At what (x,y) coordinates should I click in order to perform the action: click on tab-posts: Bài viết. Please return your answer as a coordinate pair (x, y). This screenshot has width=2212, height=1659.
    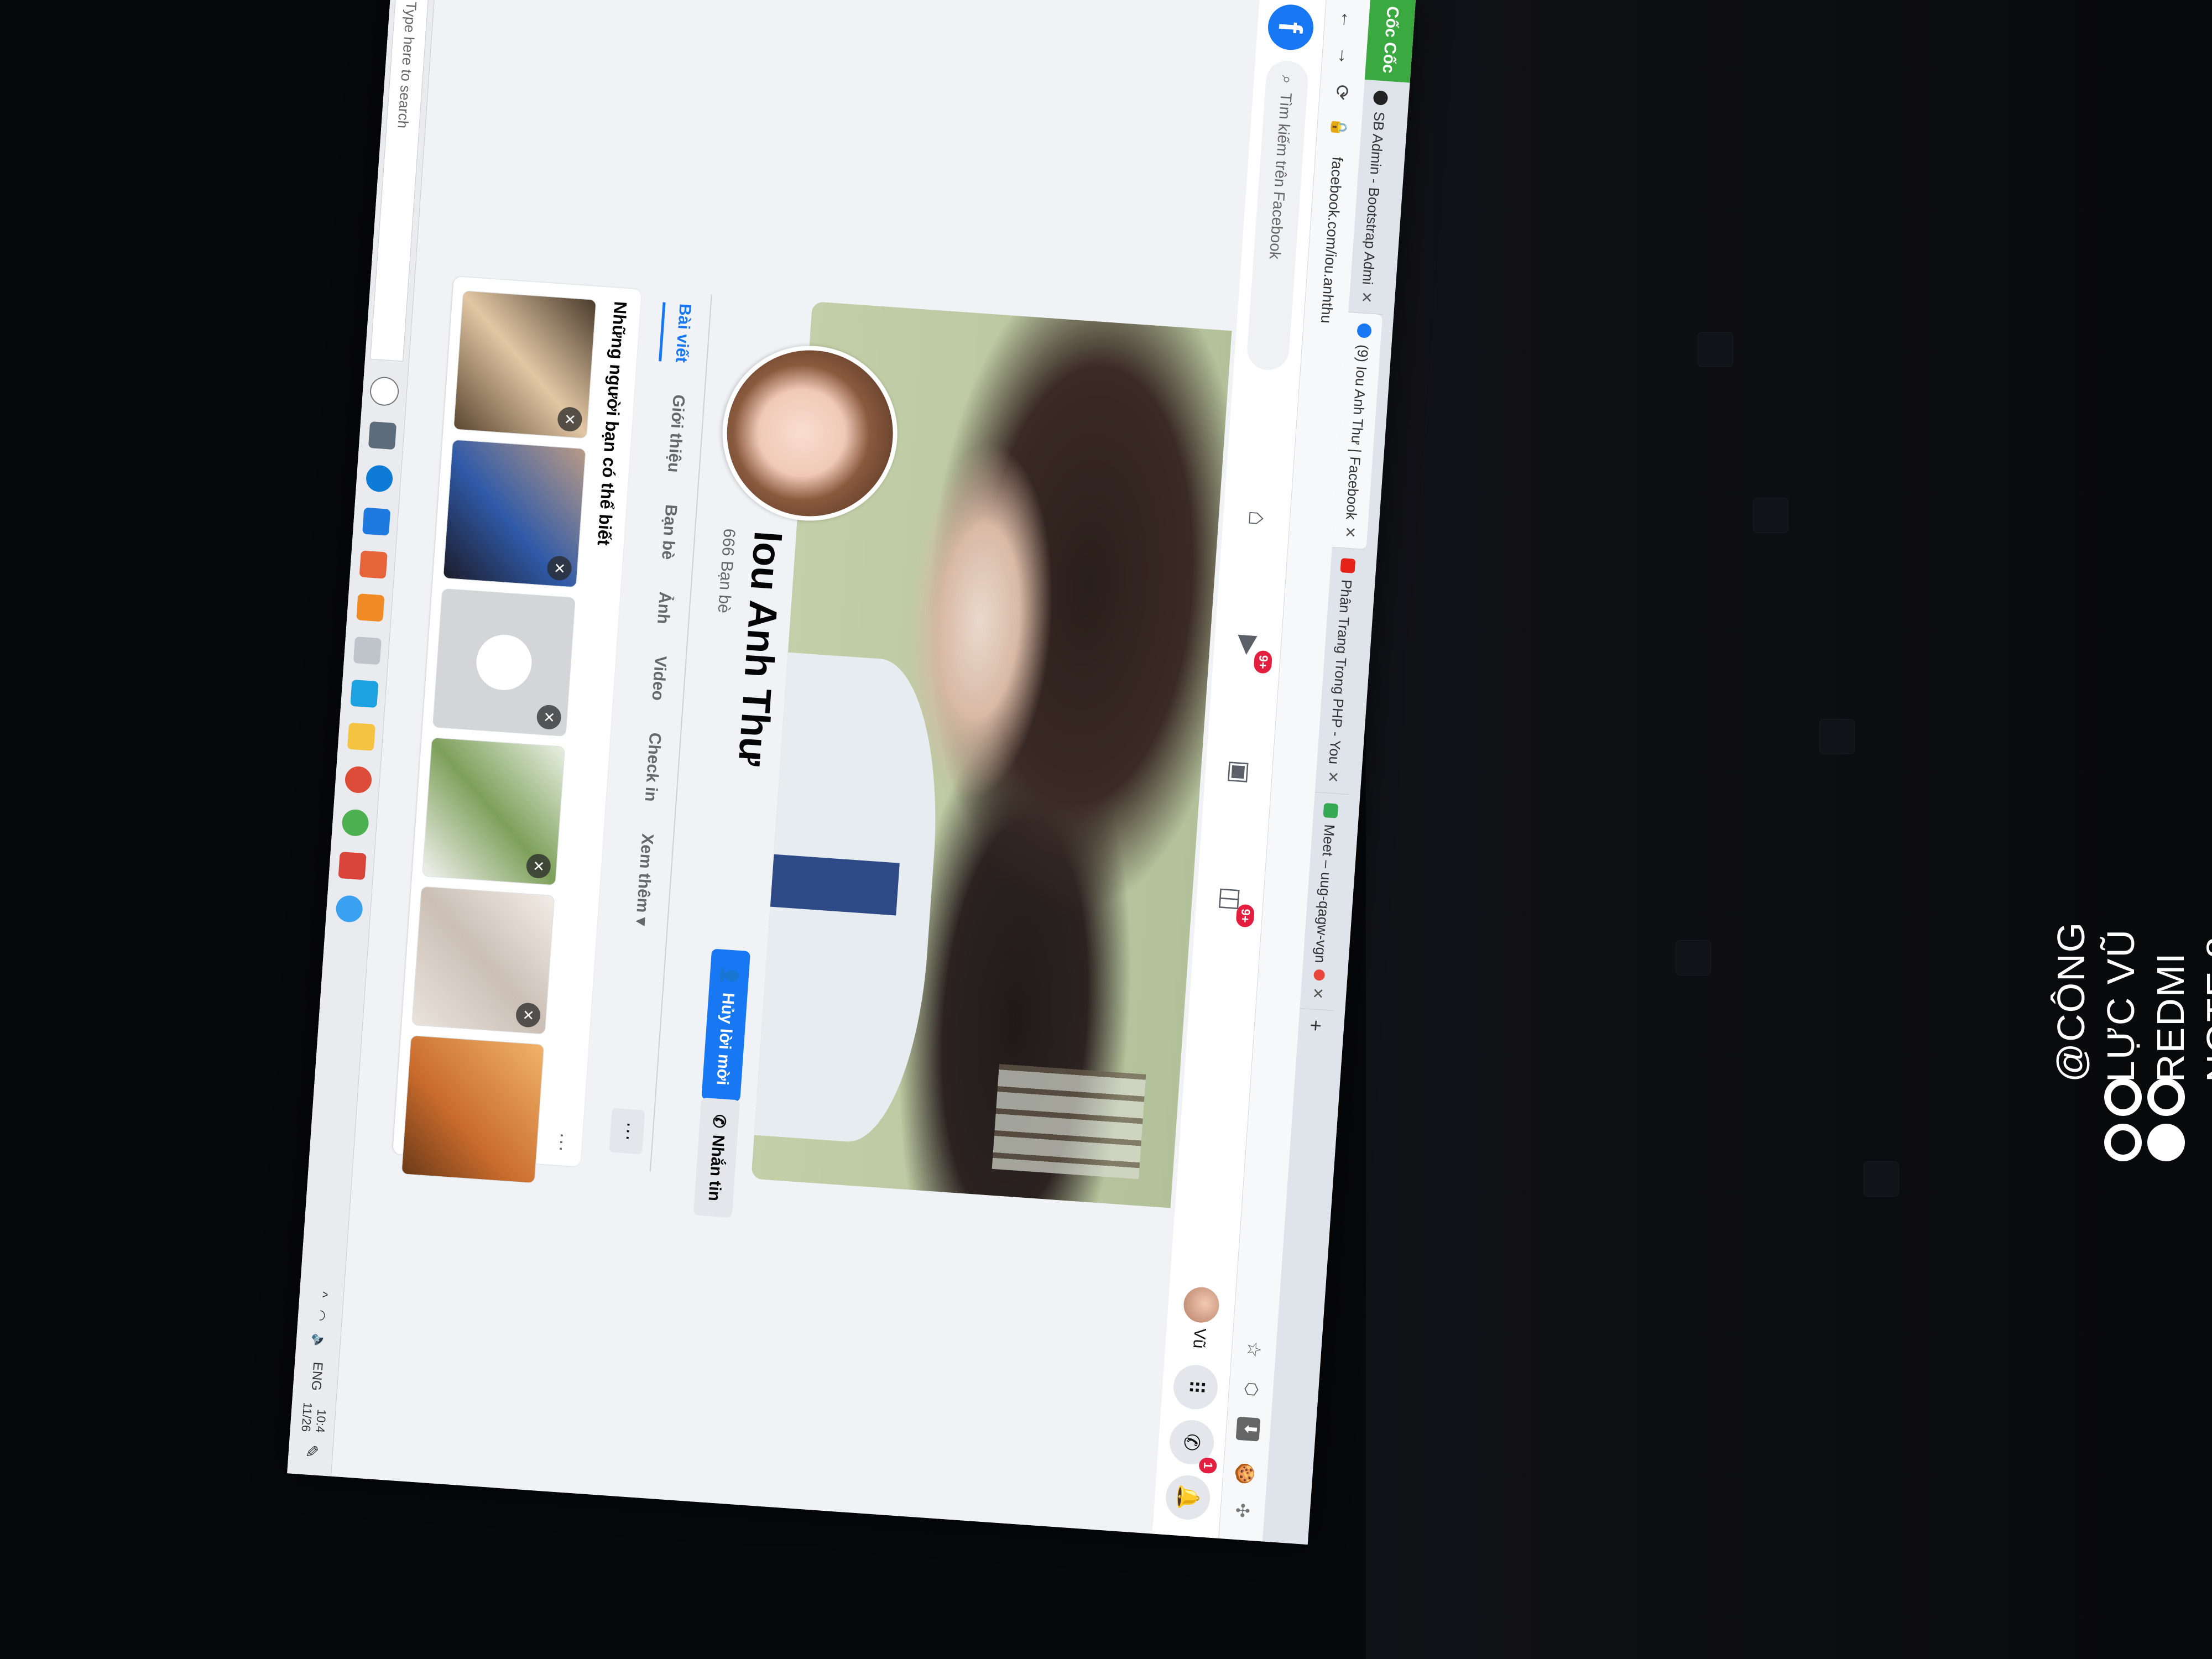
    Looking at the image, I should click on (682, 333).